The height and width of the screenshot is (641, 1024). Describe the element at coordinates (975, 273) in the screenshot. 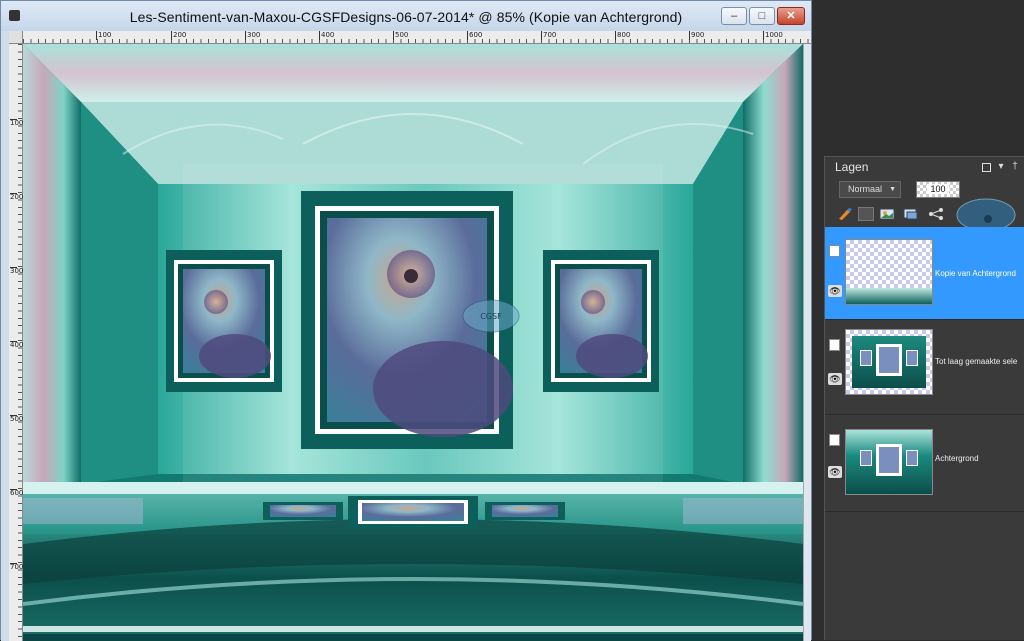

I see `layer-name: Kopie van Achtergrond` at that location.